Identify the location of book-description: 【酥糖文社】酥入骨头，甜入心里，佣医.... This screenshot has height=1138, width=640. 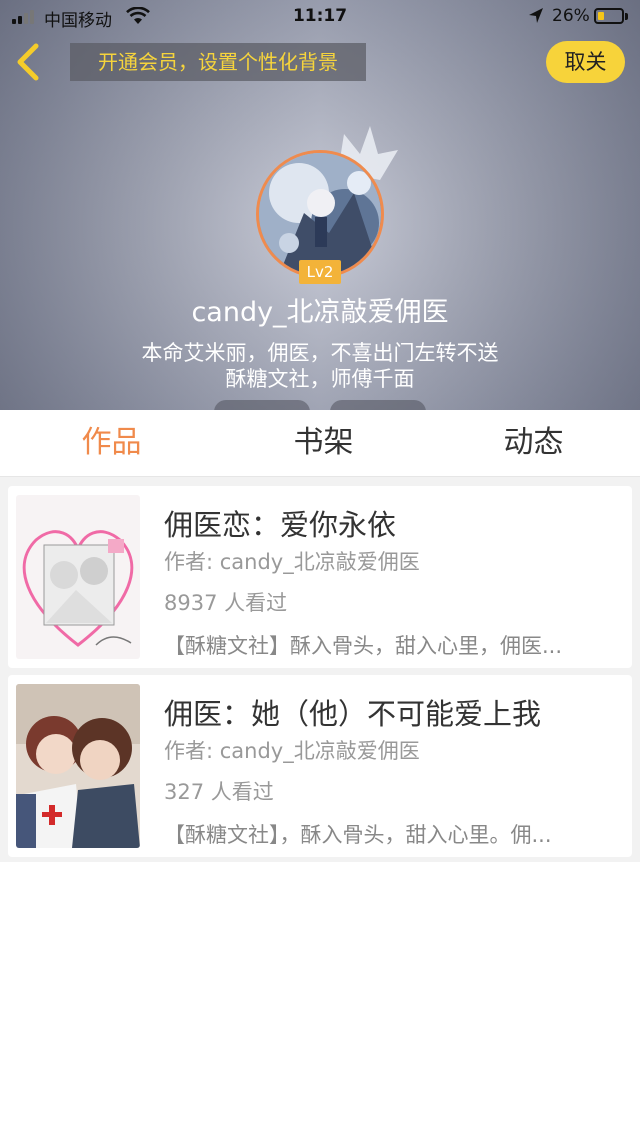
(363, 646).